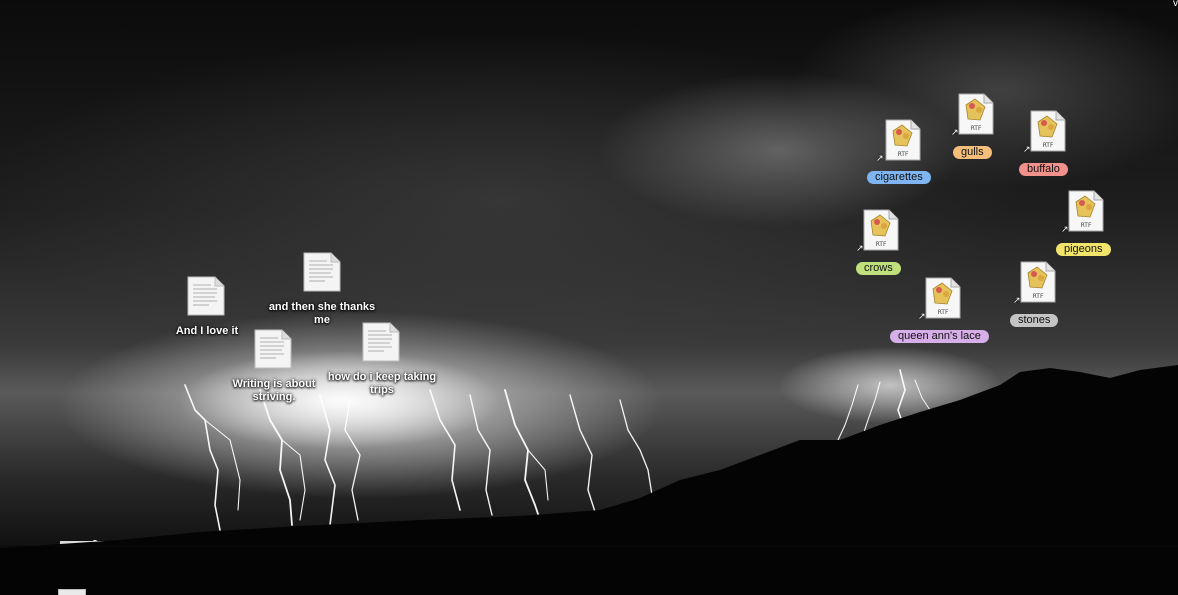 The height and width of the screenshot is (595, 1178). I want to click on desktop-alias-stones: RTF ↗ stones, so click(1038, 294).